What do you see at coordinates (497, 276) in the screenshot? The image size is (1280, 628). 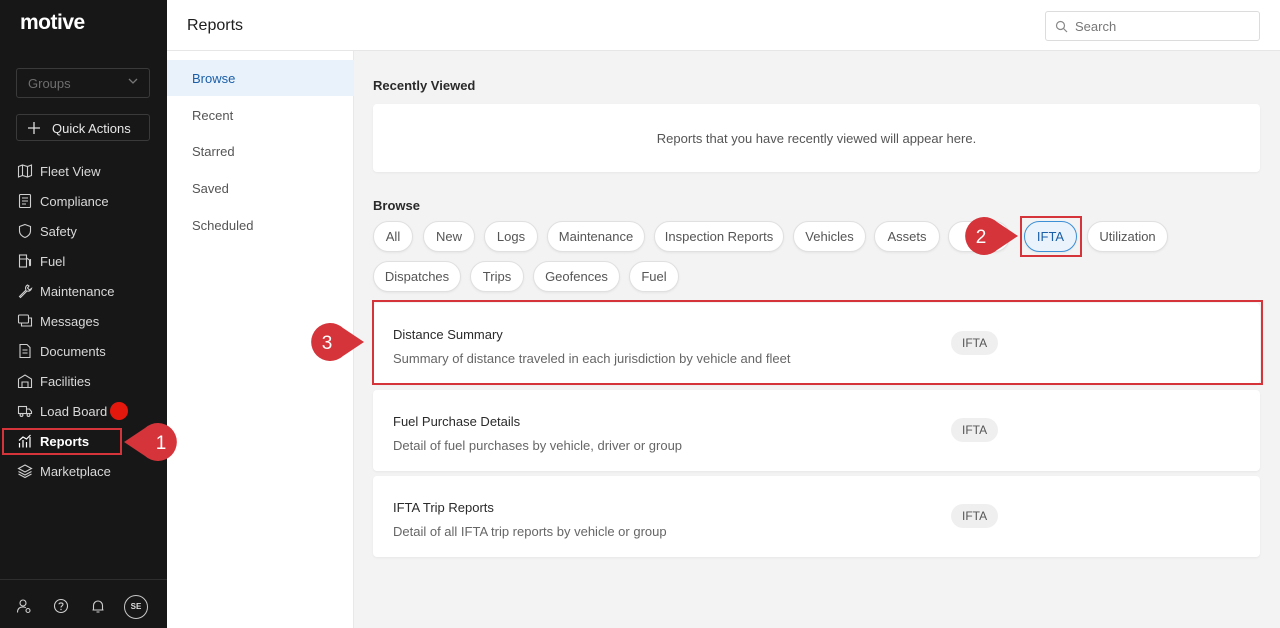 I see `filter-chip-trips: Trips` at bounding box center [497, 276].